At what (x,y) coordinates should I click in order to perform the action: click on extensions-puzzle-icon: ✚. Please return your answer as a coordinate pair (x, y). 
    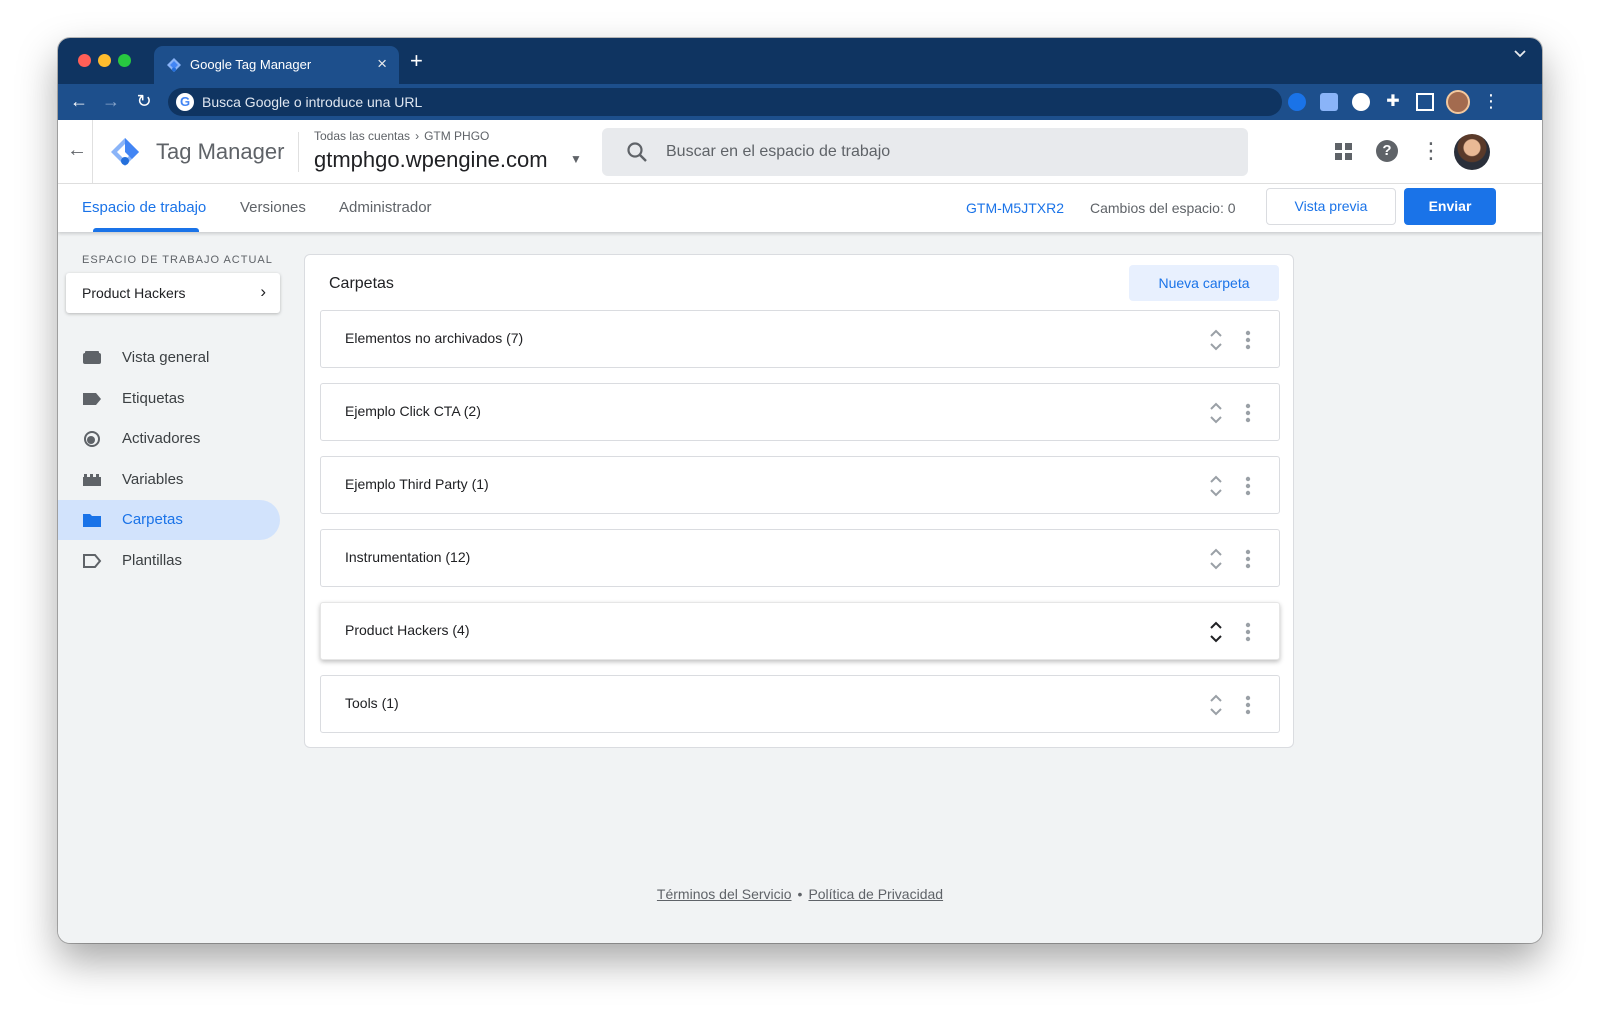
    Looking at the image, I should click on (1393, 102).